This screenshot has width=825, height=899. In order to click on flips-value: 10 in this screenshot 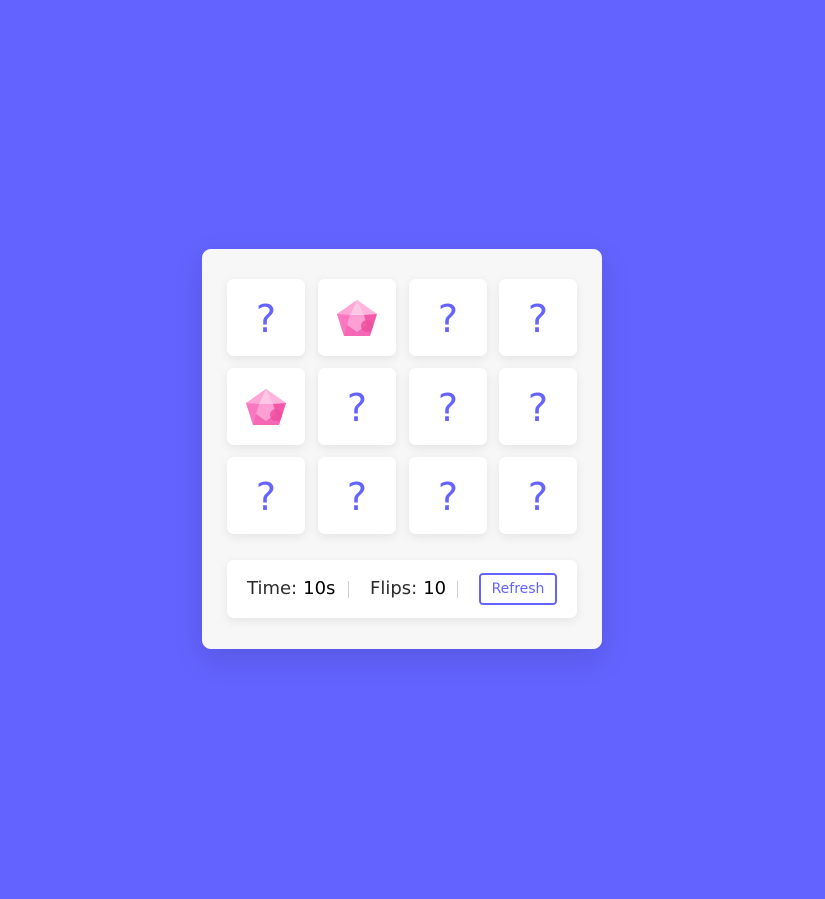, I will do `click(435, 588)`.